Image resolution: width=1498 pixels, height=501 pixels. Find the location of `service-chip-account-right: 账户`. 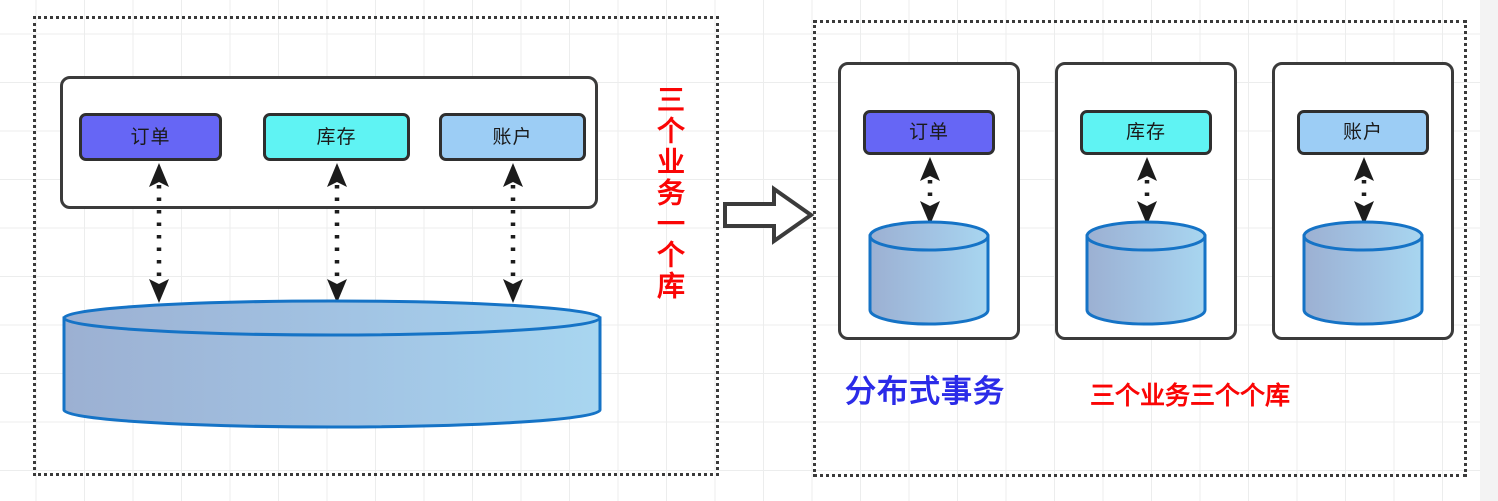

service-chip-account-right: 账户 is located at coordinates (1363, 132).